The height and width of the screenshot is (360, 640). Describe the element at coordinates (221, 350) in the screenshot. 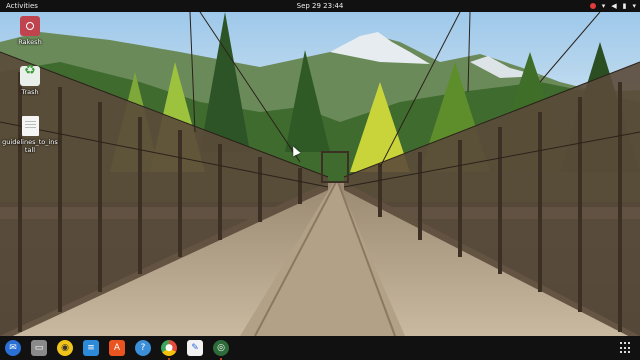

I see `dock-screenshot-tool-icon: ◎` at that location.